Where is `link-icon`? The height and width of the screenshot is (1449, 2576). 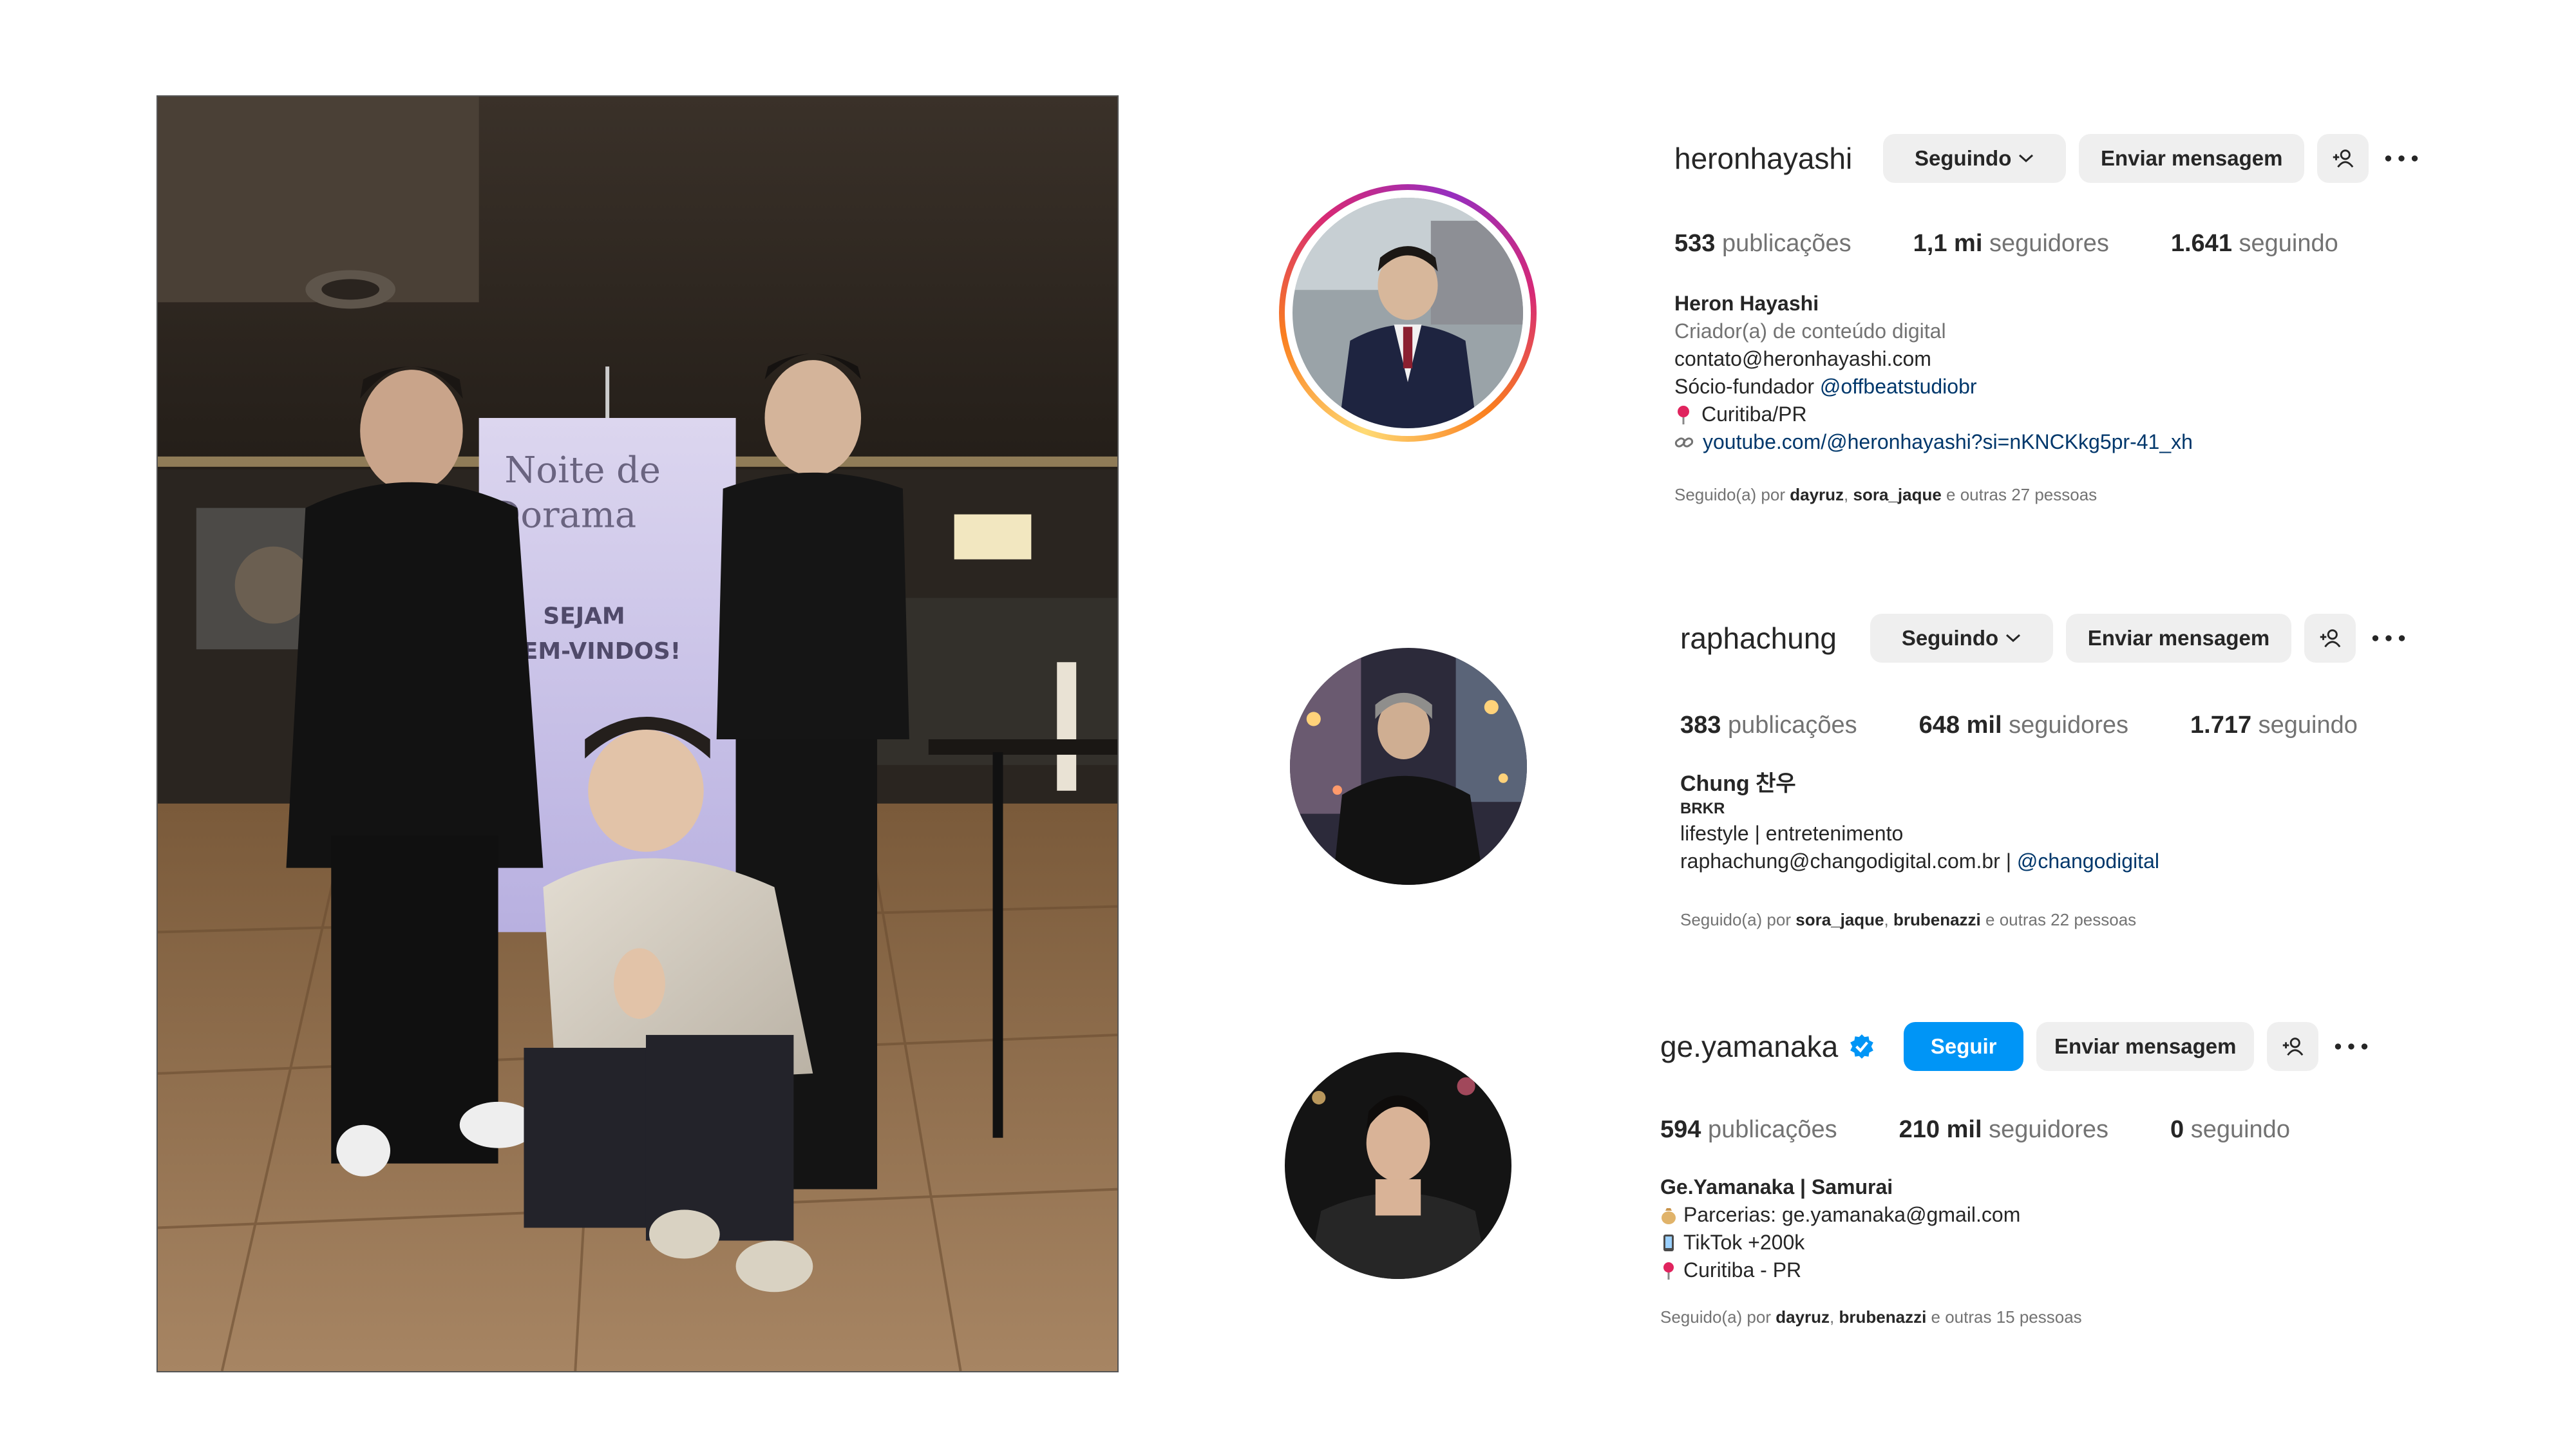
link-icon is located at coordinates (1684, 443).